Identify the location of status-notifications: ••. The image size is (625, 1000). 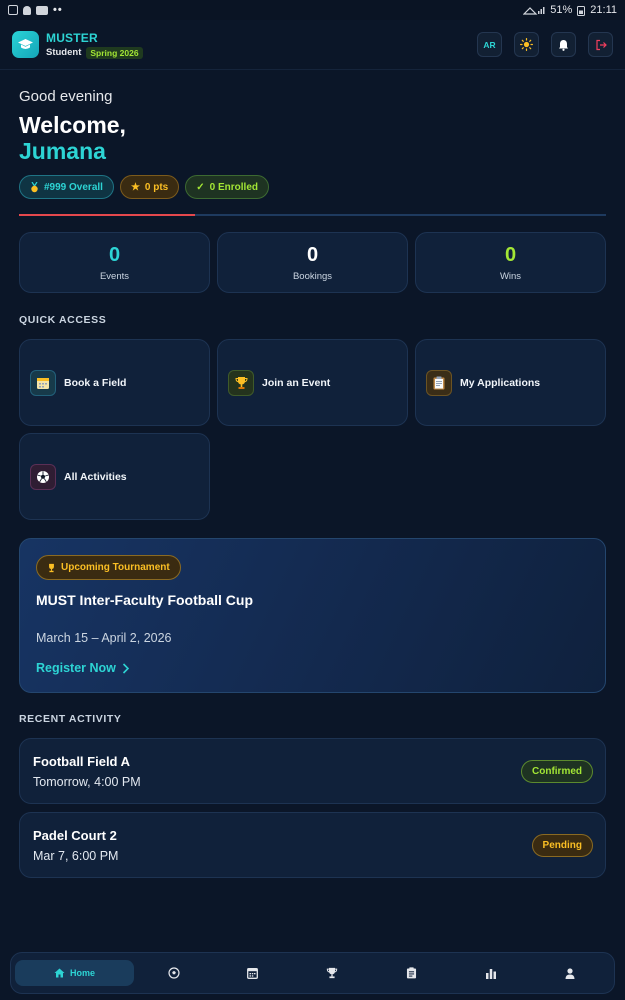
(35, 10).